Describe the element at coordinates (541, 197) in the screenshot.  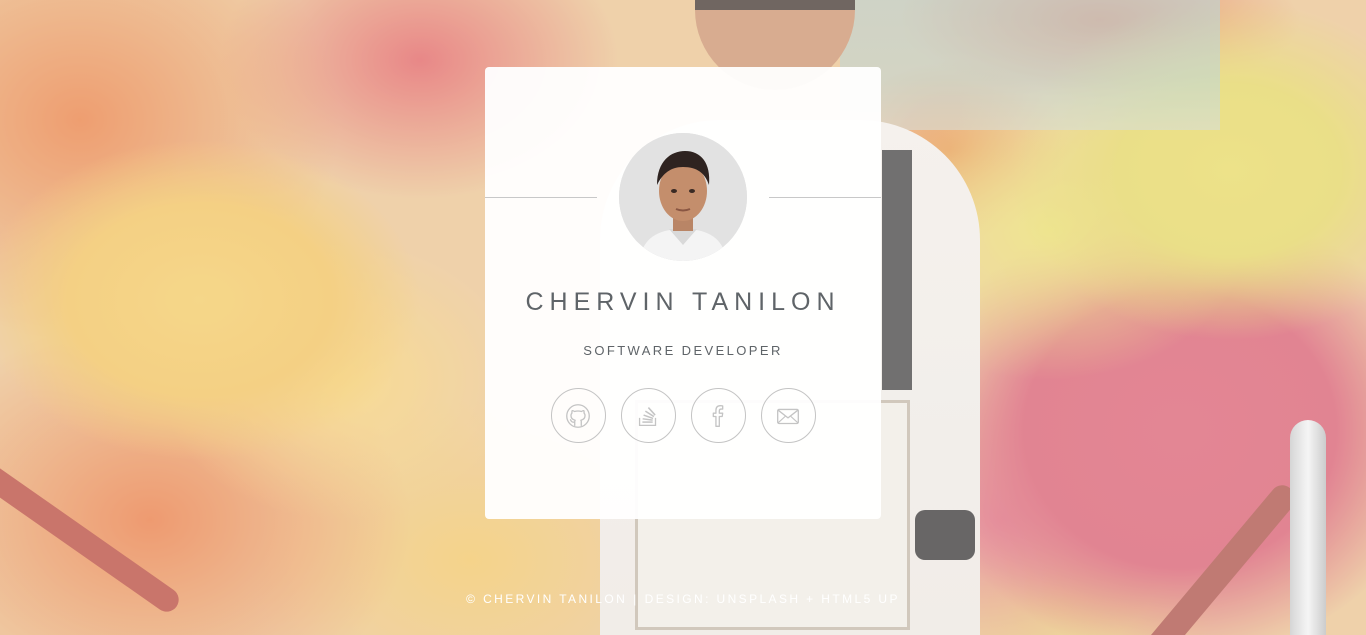
I see `divider-left` at that location.